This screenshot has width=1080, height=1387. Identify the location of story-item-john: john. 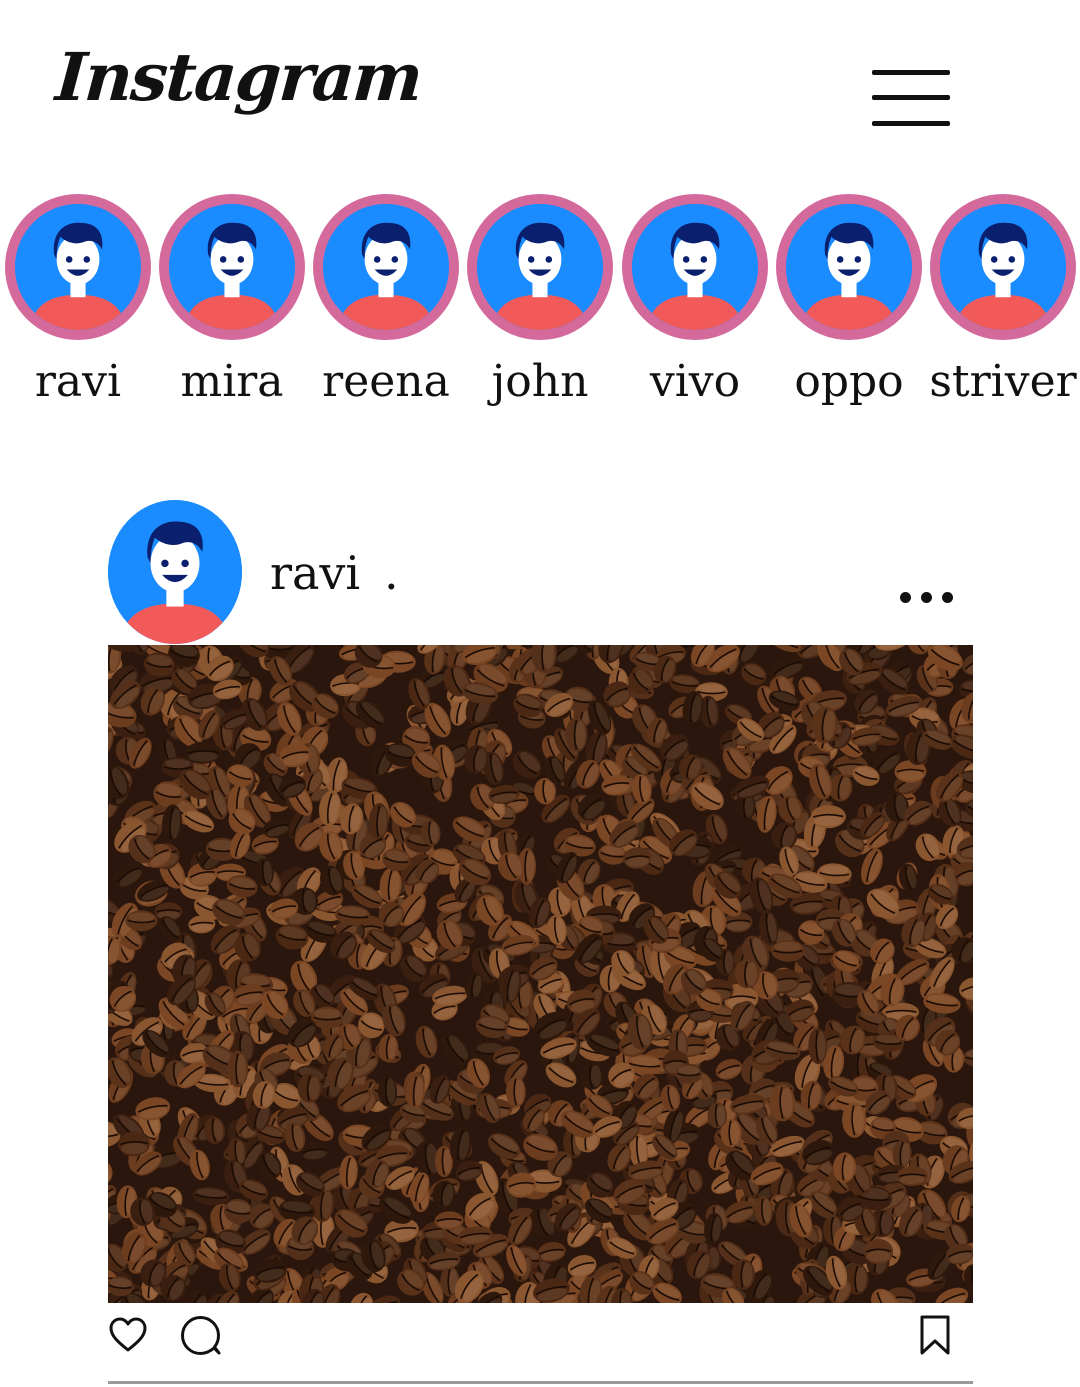
(540, 300).